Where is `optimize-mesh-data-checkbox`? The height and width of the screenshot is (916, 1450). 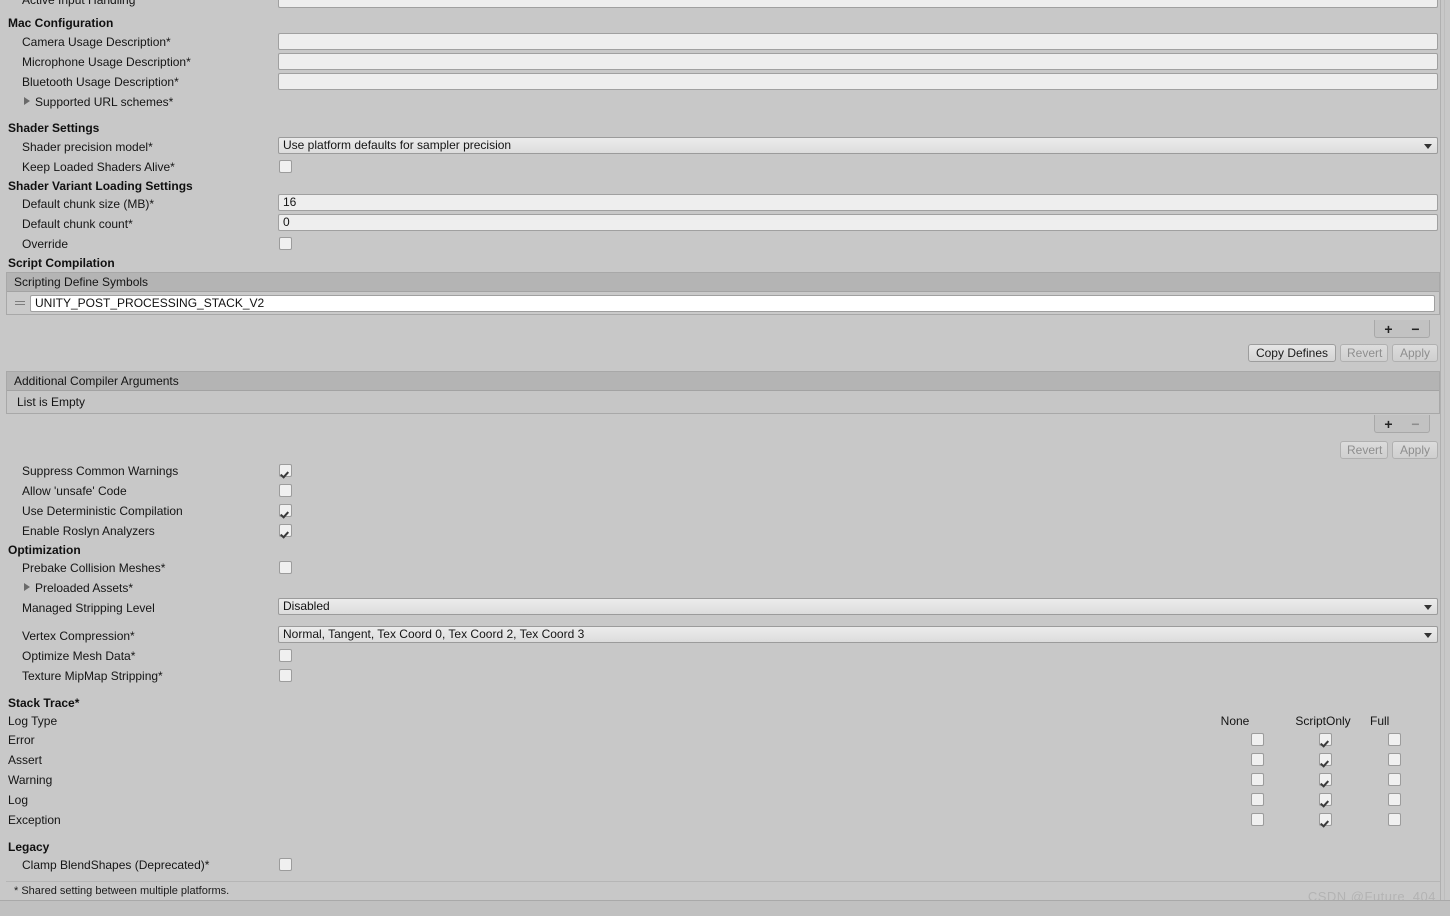 optimize-mesh-data-checkbox is located at coordinates (285, 655).